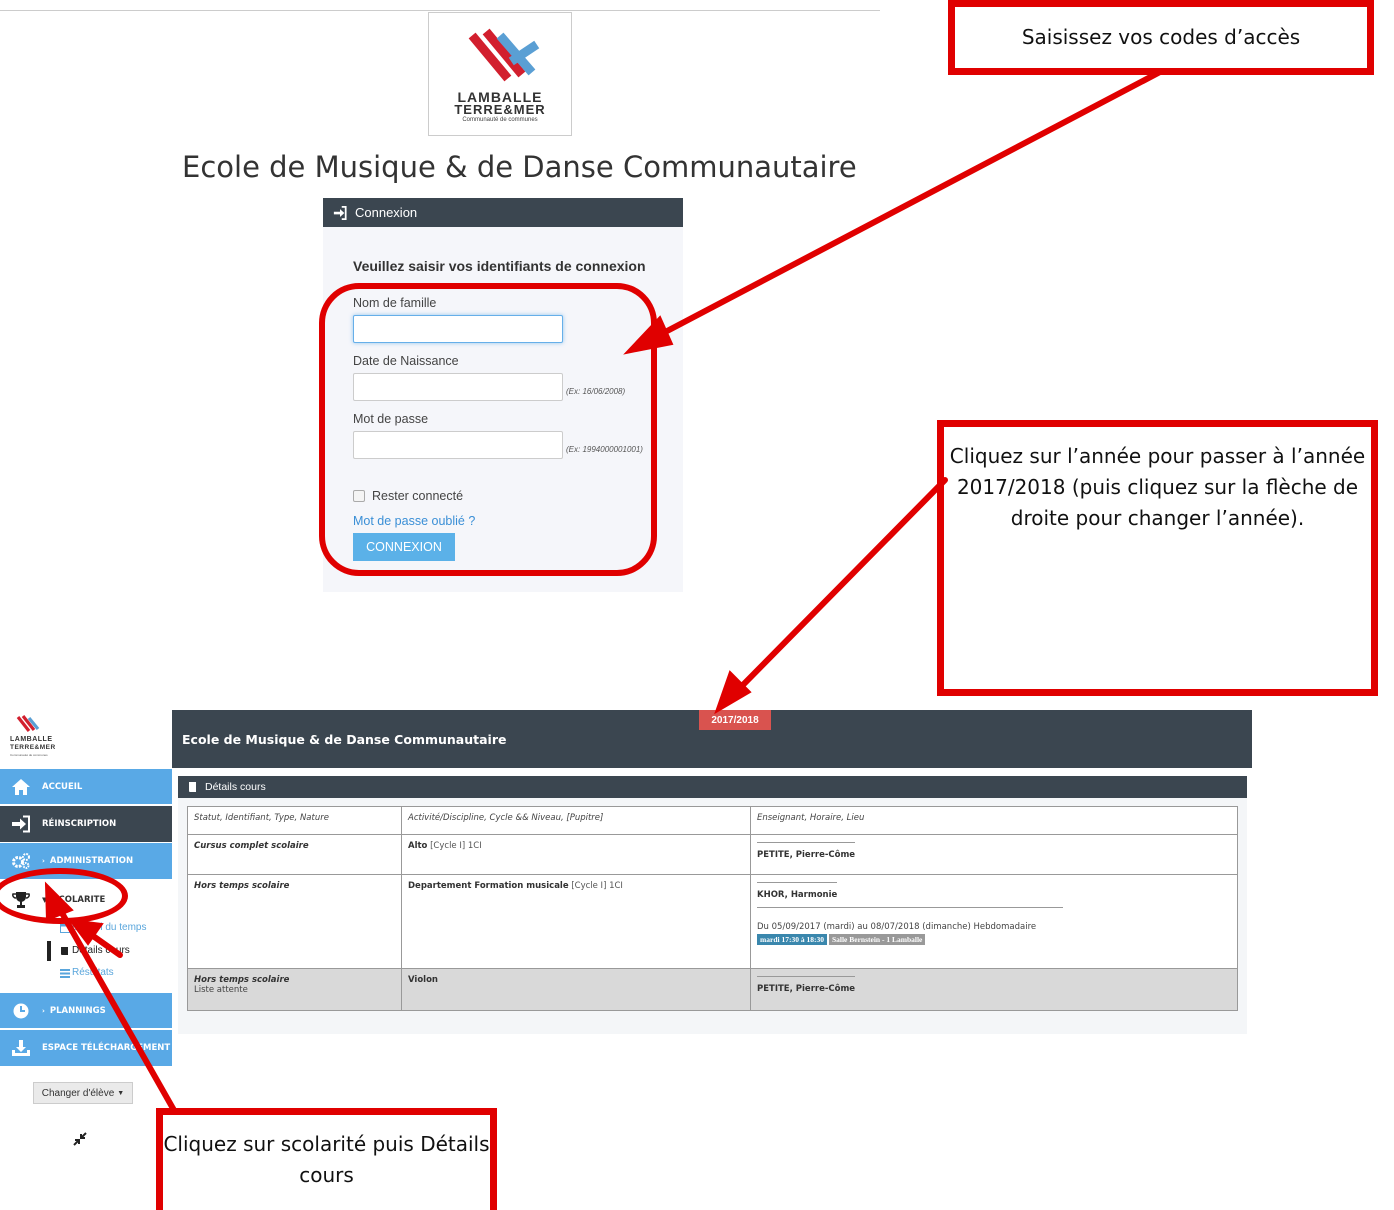  Describe the element at coordinates (797, 891) in the screenshot. I see `row-teacher: KHOR, Harmonie` at that location.